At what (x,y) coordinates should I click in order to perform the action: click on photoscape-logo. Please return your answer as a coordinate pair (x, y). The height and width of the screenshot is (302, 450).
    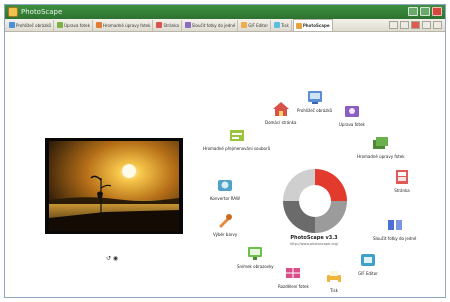
    Looking at the image, I should click on (315, 201).